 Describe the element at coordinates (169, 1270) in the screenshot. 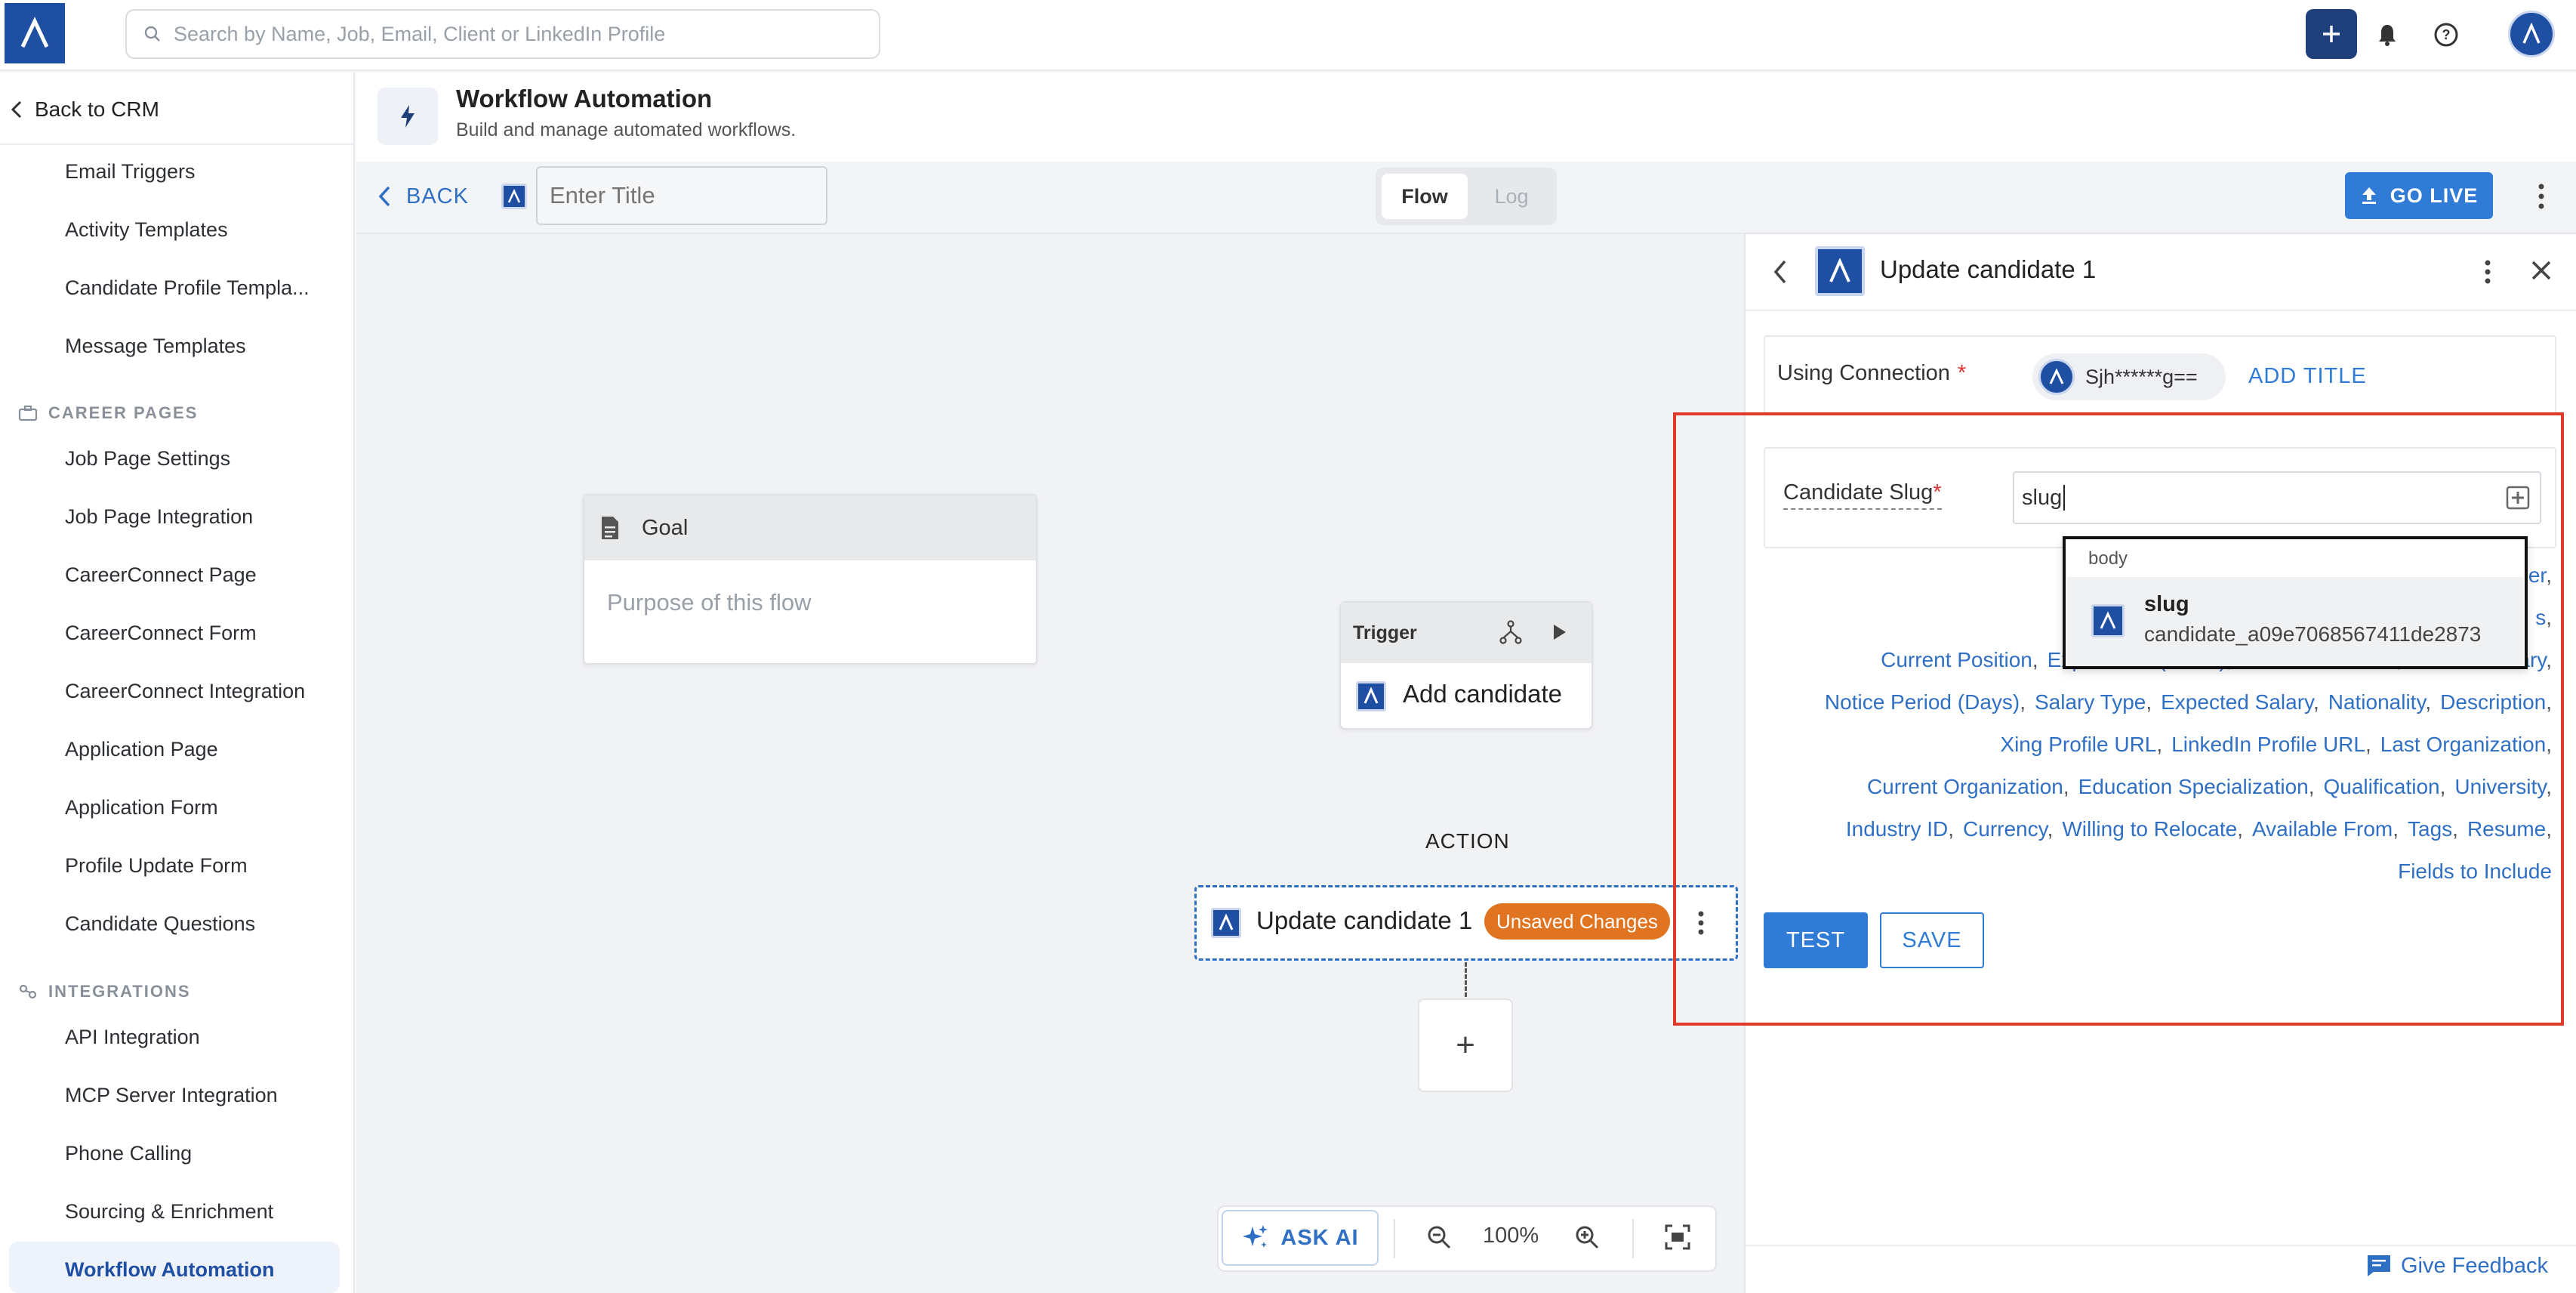

I see `sidebar-item-workflow-automation: Workflow Automation` at that location.